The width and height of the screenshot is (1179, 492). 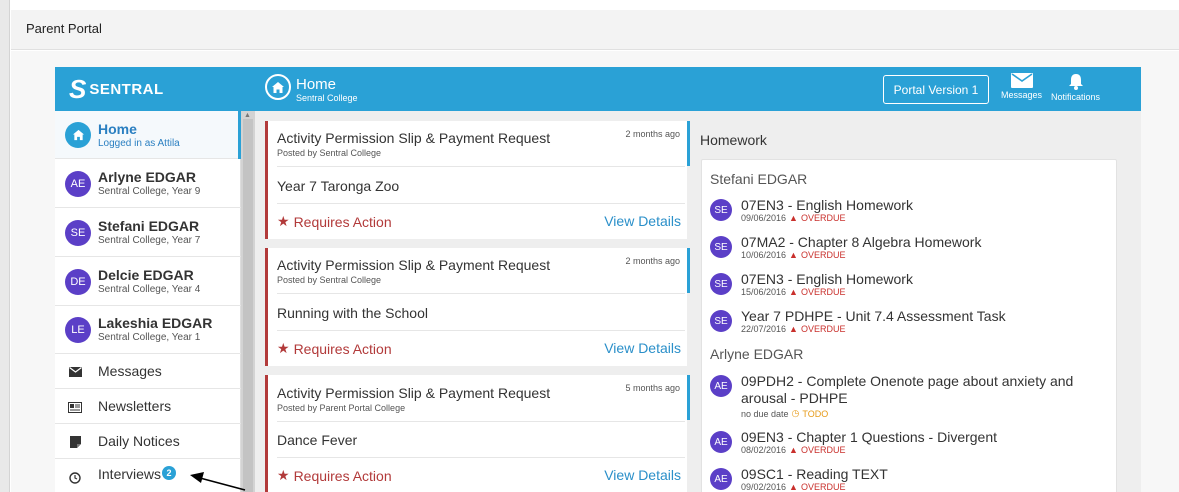 I want to click on annotation-arrow, so click(x=218, y=481).